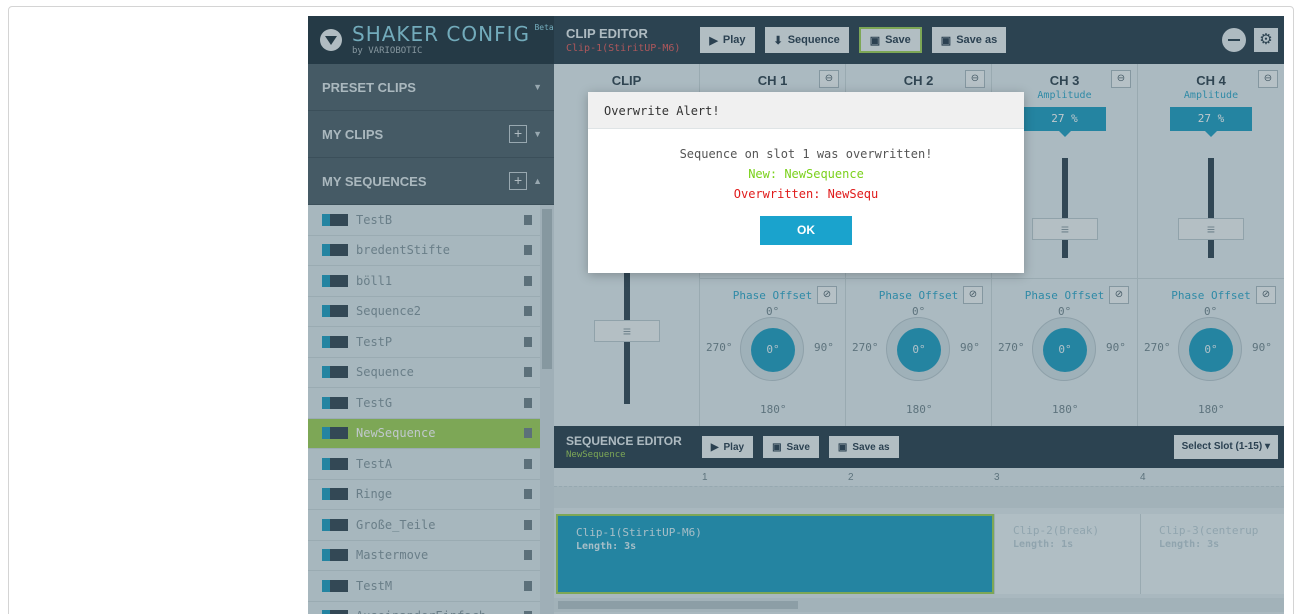  What do you see at coordinates (806, 230) in the screenshot?
I see `ok-button: OK` at bounding box center [806, 230].